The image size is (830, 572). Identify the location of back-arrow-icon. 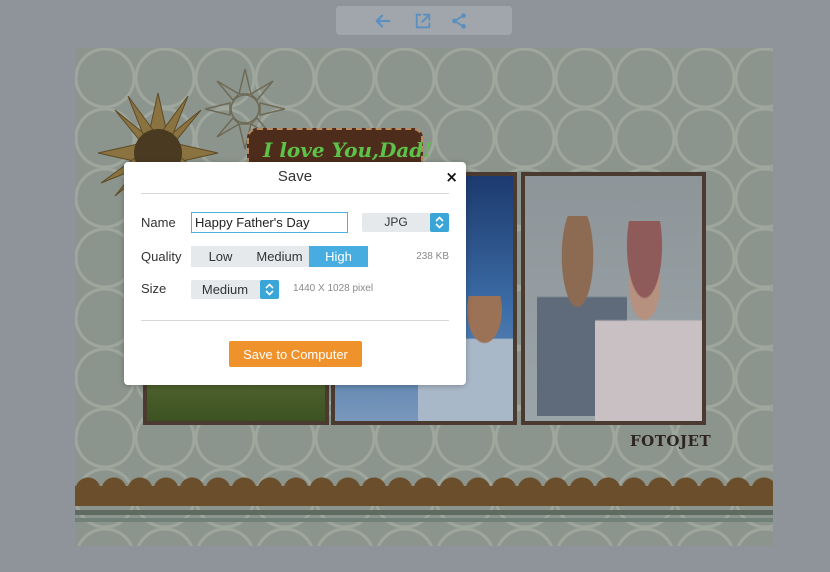
(383, 21).